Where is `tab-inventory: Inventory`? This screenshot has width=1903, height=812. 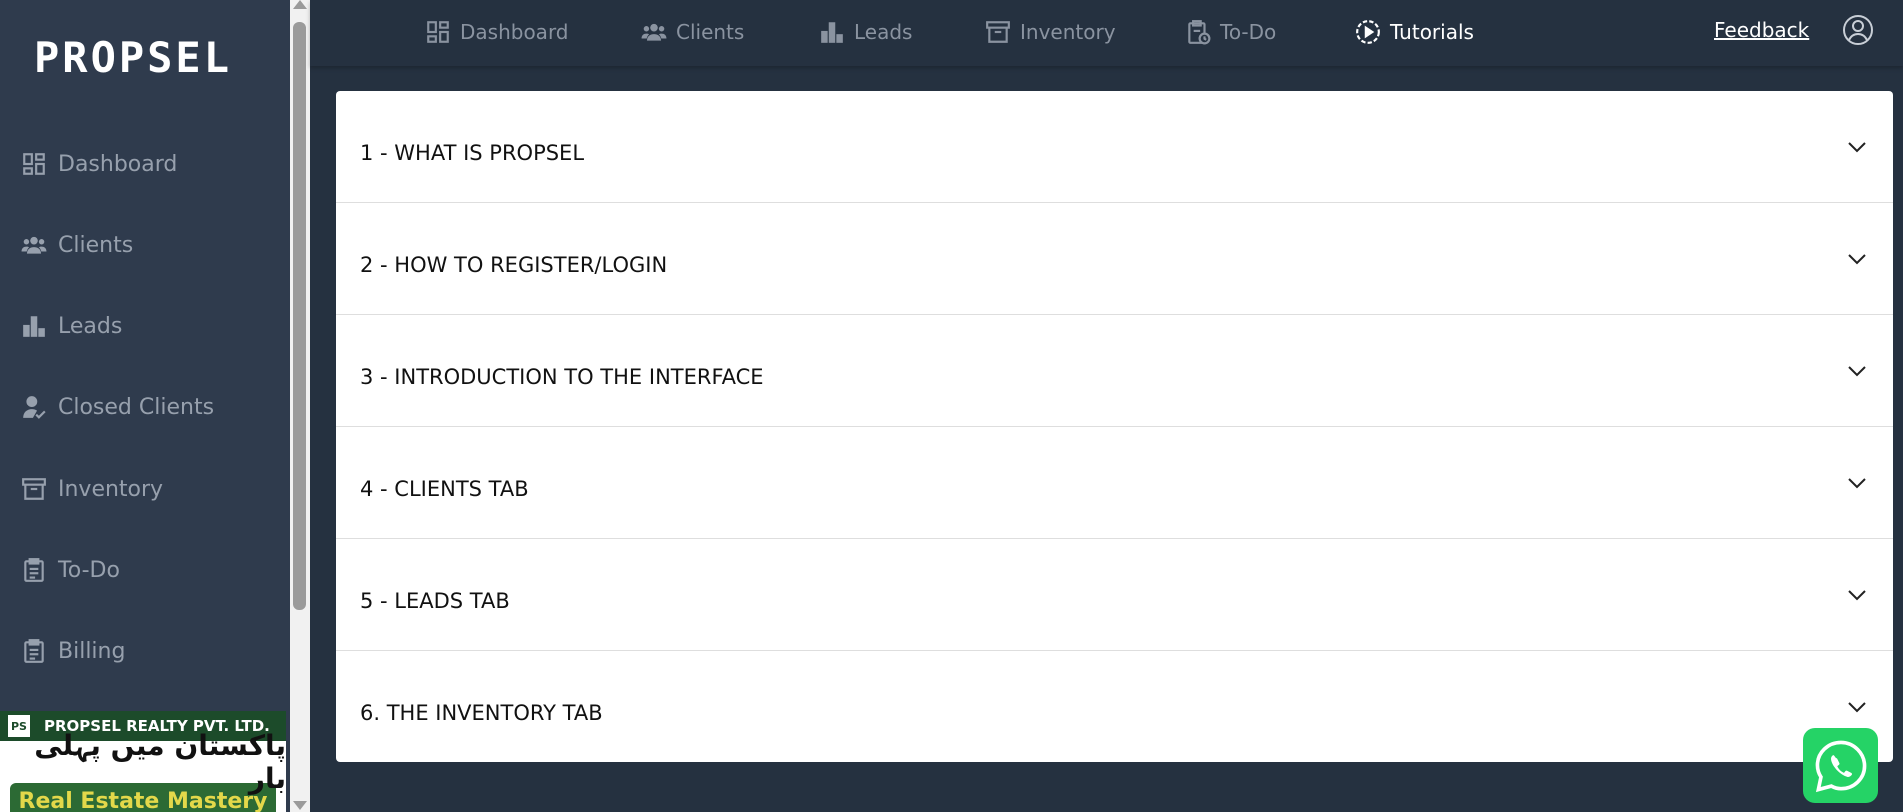 tab-inventory: Inventory is located at coordinates (1050, 32).